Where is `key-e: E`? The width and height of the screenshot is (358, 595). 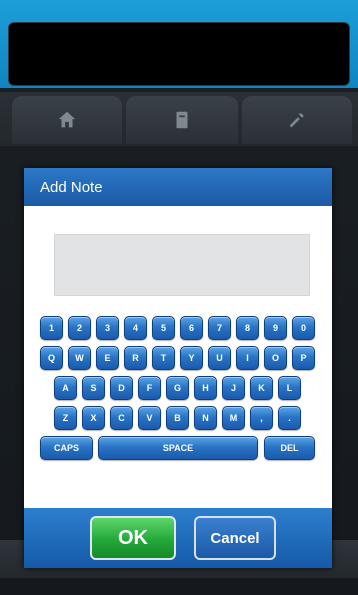
key-e: E is located at coordinates (107, 358).